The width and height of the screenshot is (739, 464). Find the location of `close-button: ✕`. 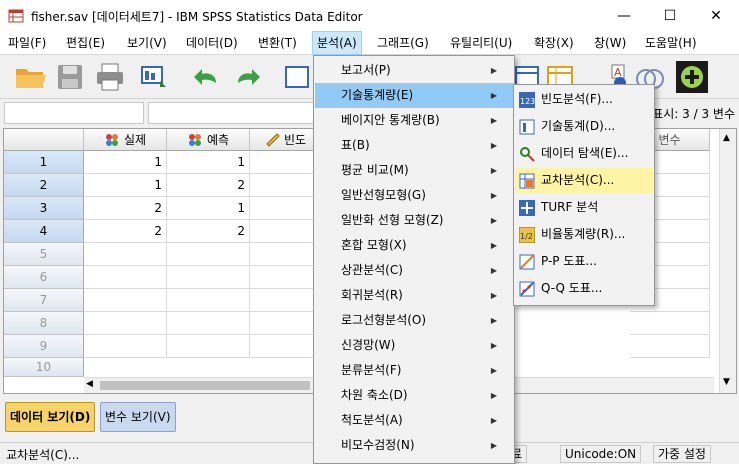

close-button: ✕ is located at coordinates (716, 15).